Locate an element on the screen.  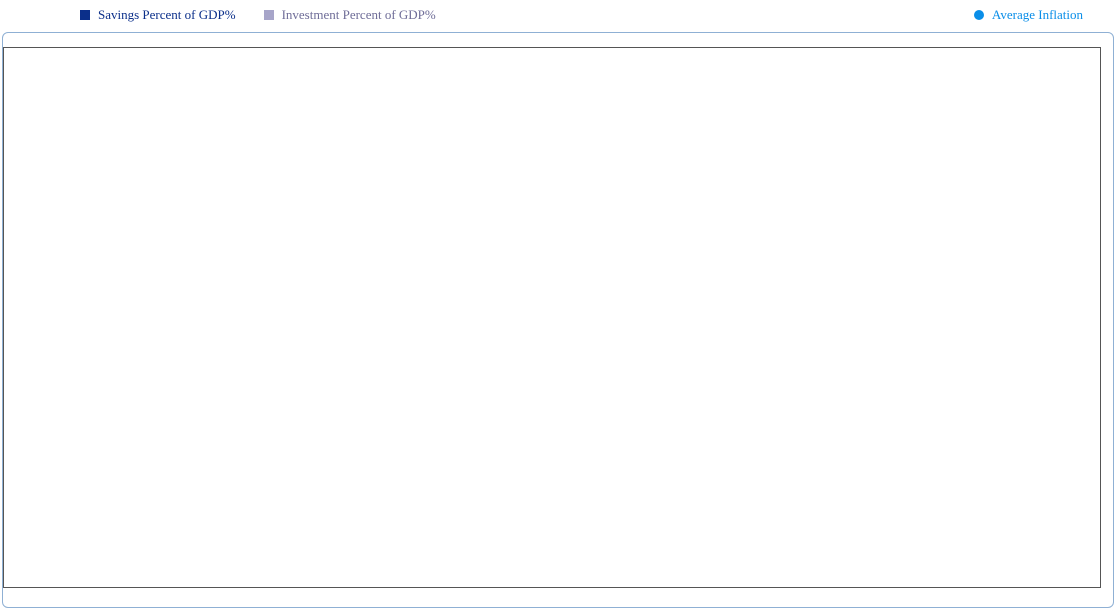
legend-item-average-inflation: Average Inflation is located at coordinates (1028, 15).